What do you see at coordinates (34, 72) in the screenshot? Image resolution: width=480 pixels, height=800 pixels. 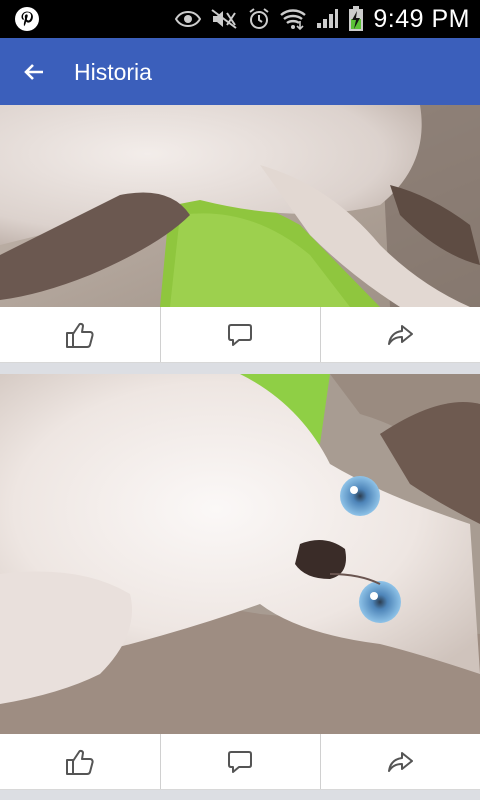 I see `arrow-back-icon` at bounding box center [34, 72].